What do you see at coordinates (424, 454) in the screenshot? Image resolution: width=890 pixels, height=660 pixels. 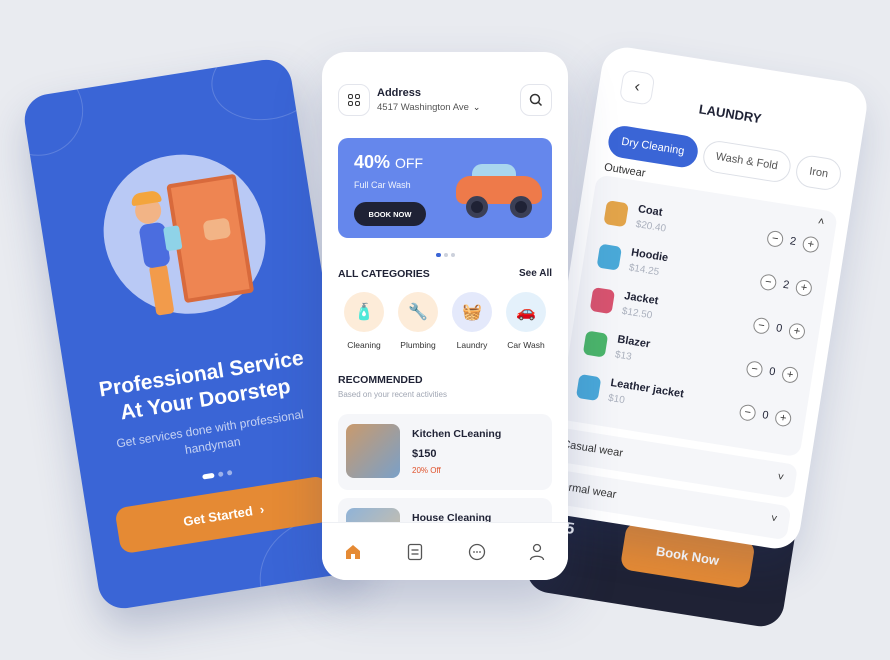 I see `service-price: $150` at bounding box center [424, 454].